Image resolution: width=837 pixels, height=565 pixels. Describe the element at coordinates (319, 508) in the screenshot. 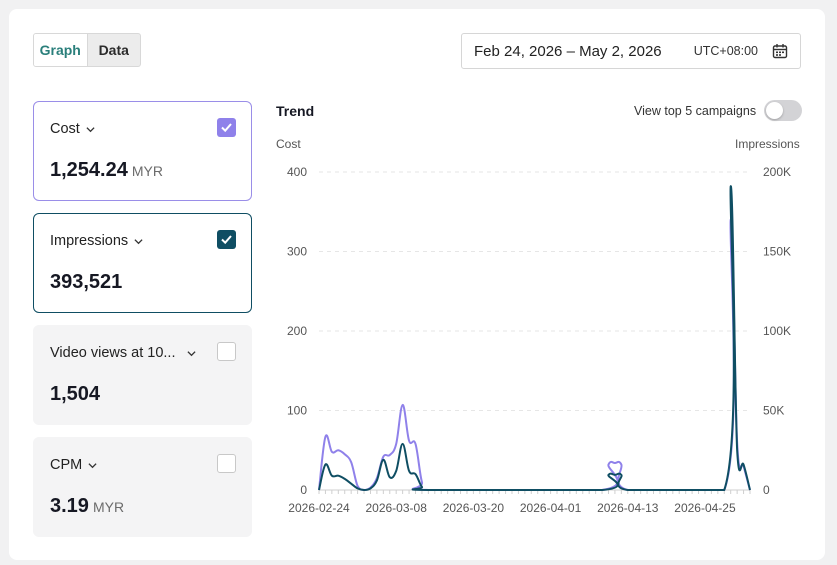

I see `x-tick-label: 2026-02-24` at that location.